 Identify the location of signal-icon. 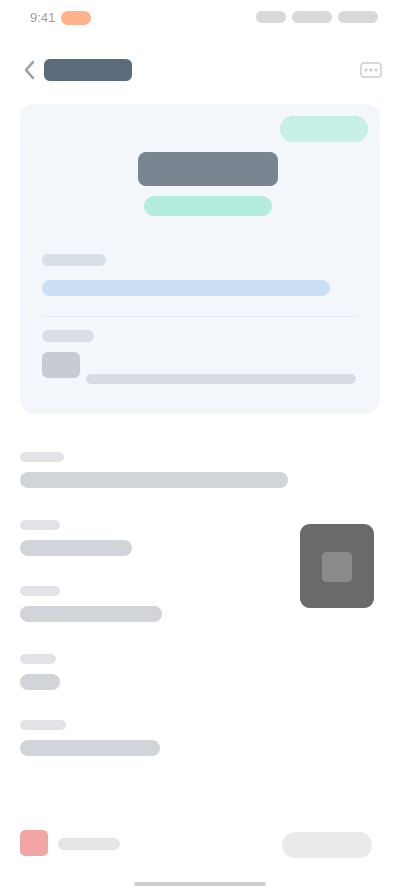
(271, 17).